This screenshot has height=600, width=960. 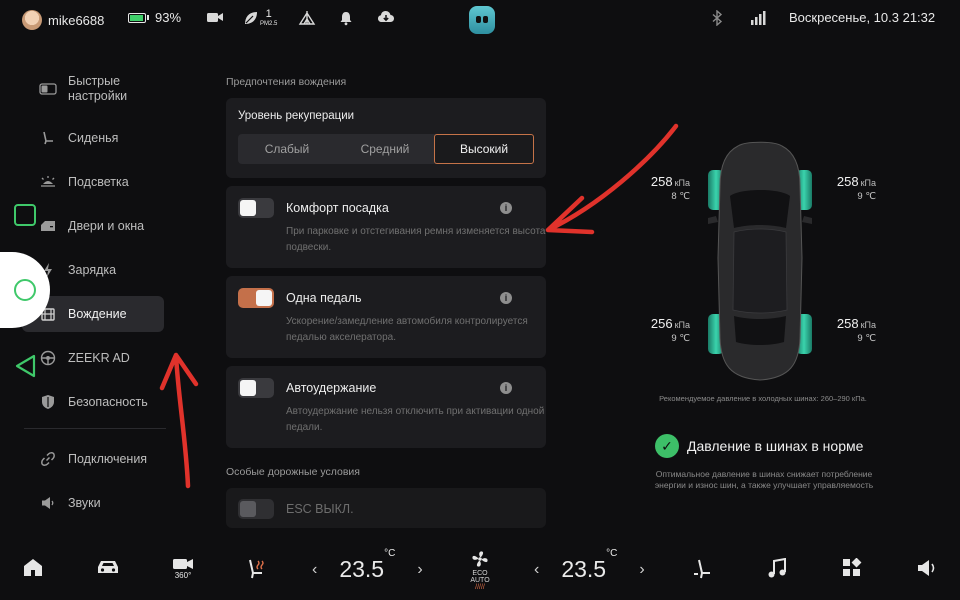 I want to click on home-icon, so click(x=33, y=568).